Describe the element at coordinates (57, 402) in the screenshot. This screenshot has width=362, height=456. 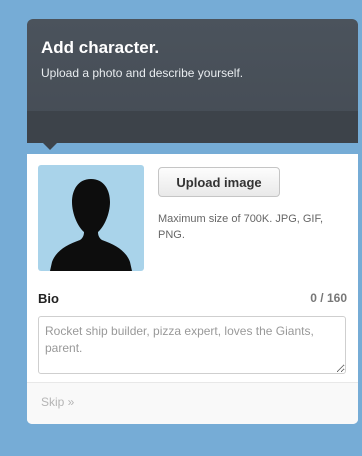
I see `skip-link: Skip »` at that location.